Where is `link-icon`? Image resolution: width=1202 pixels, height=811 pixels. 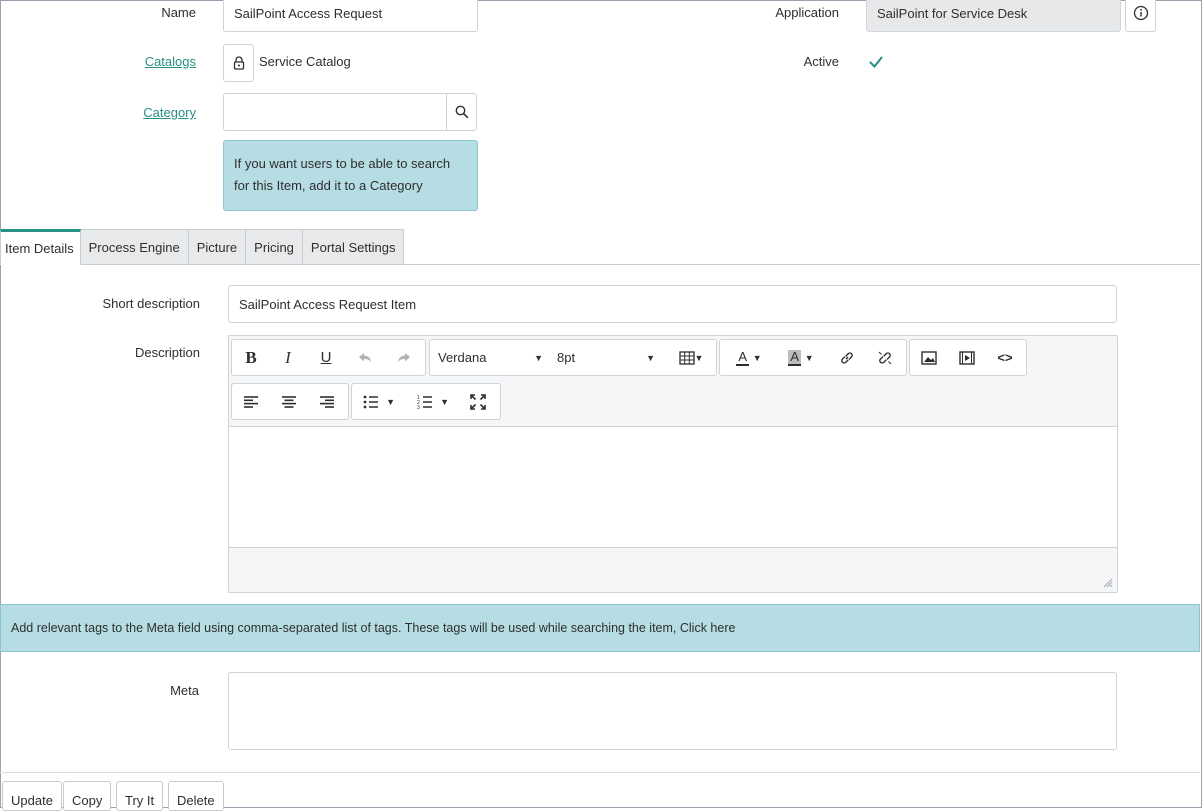
link-icon is located at coordinates (847, 357).